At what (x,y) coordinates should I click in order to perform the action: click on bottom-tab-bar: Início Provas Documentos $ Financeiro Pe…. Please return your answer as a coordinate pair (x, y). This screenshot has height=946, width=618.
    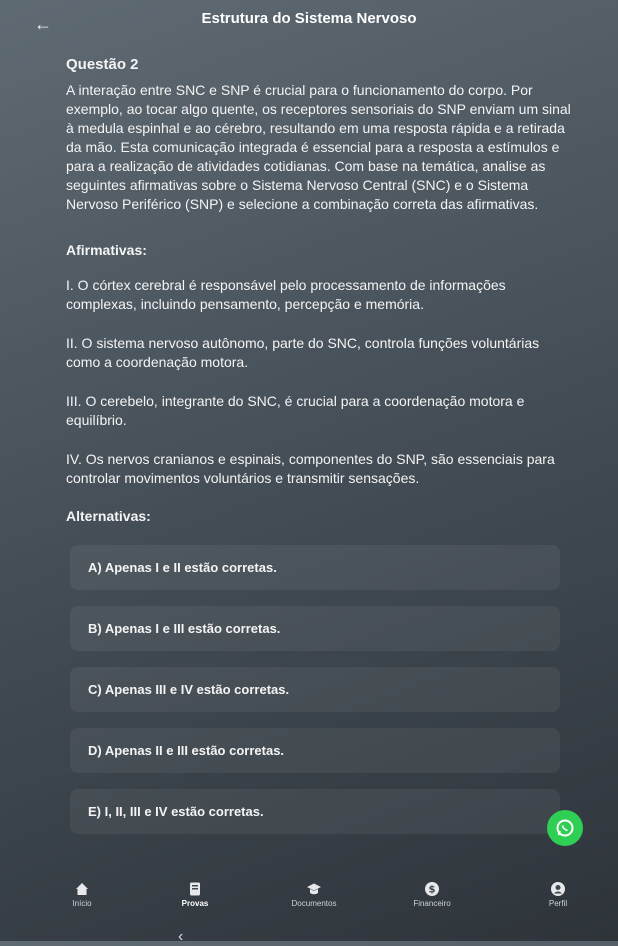
    Looking at the image, I should click on (309, 908).